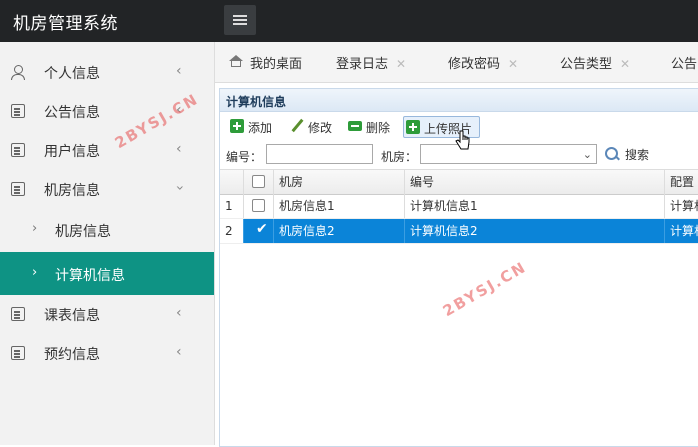  What do you see at coordinates (260, 128) in the screenshot?
I see `add-label: 添加` at bounding box center [260, 128].